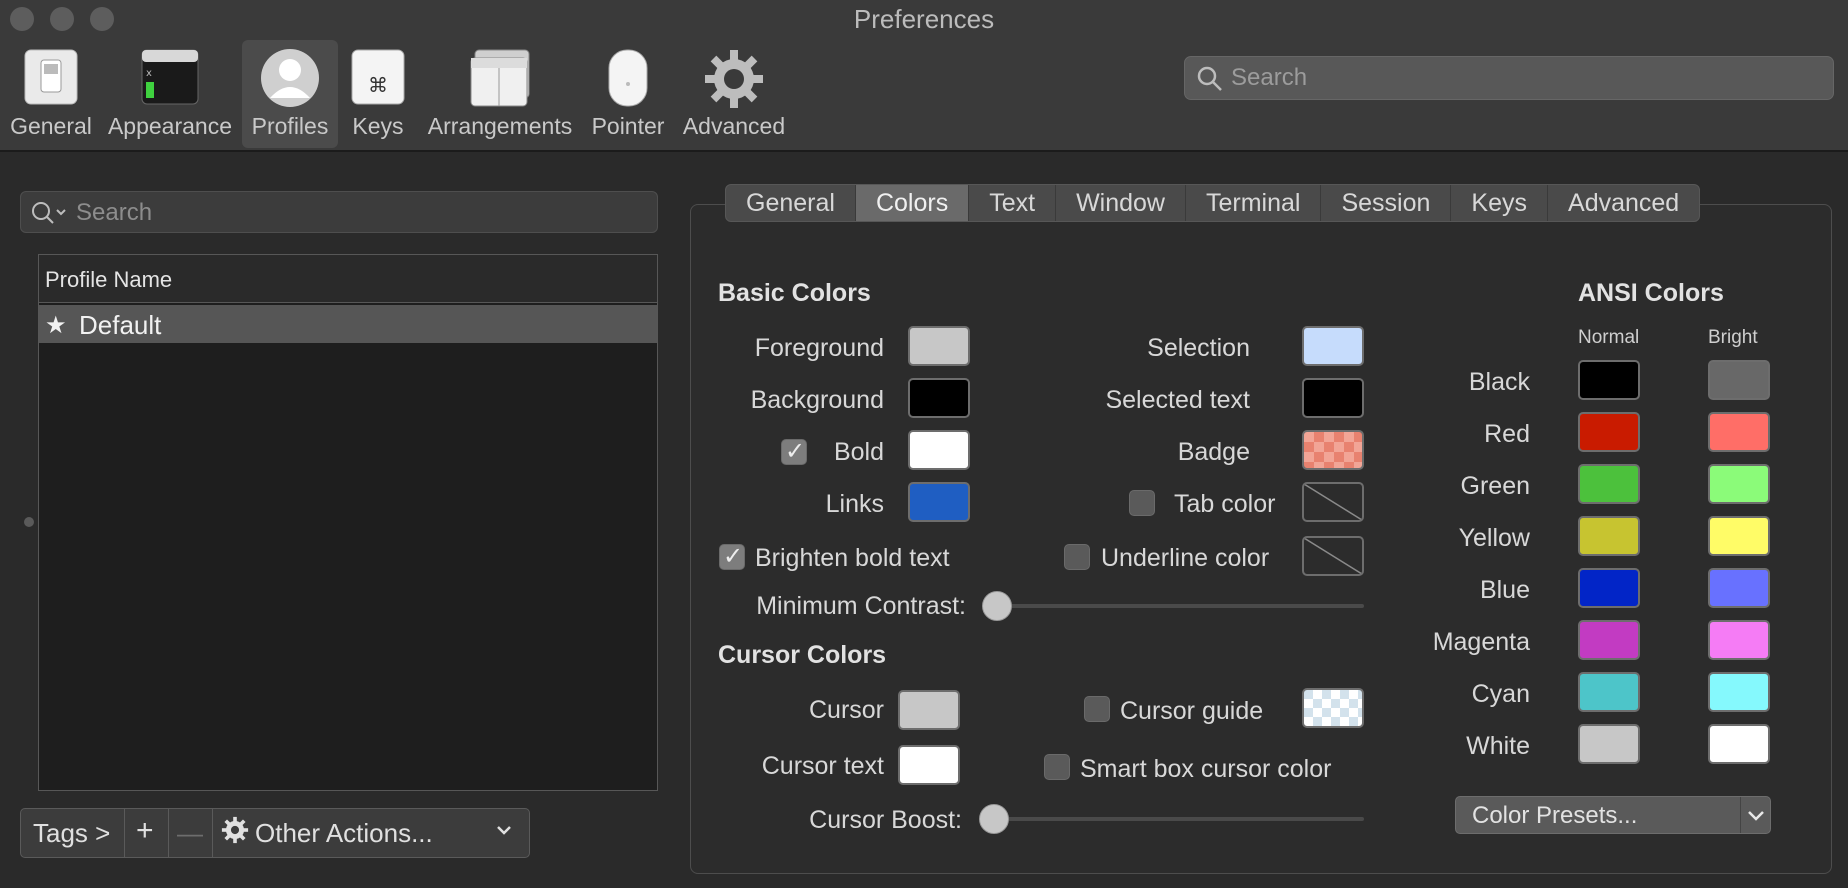  What do you see at coordinates (1498, 746) in the screenshot?
I see `ansi-label-white: White` at bounding box center [1498, 746].